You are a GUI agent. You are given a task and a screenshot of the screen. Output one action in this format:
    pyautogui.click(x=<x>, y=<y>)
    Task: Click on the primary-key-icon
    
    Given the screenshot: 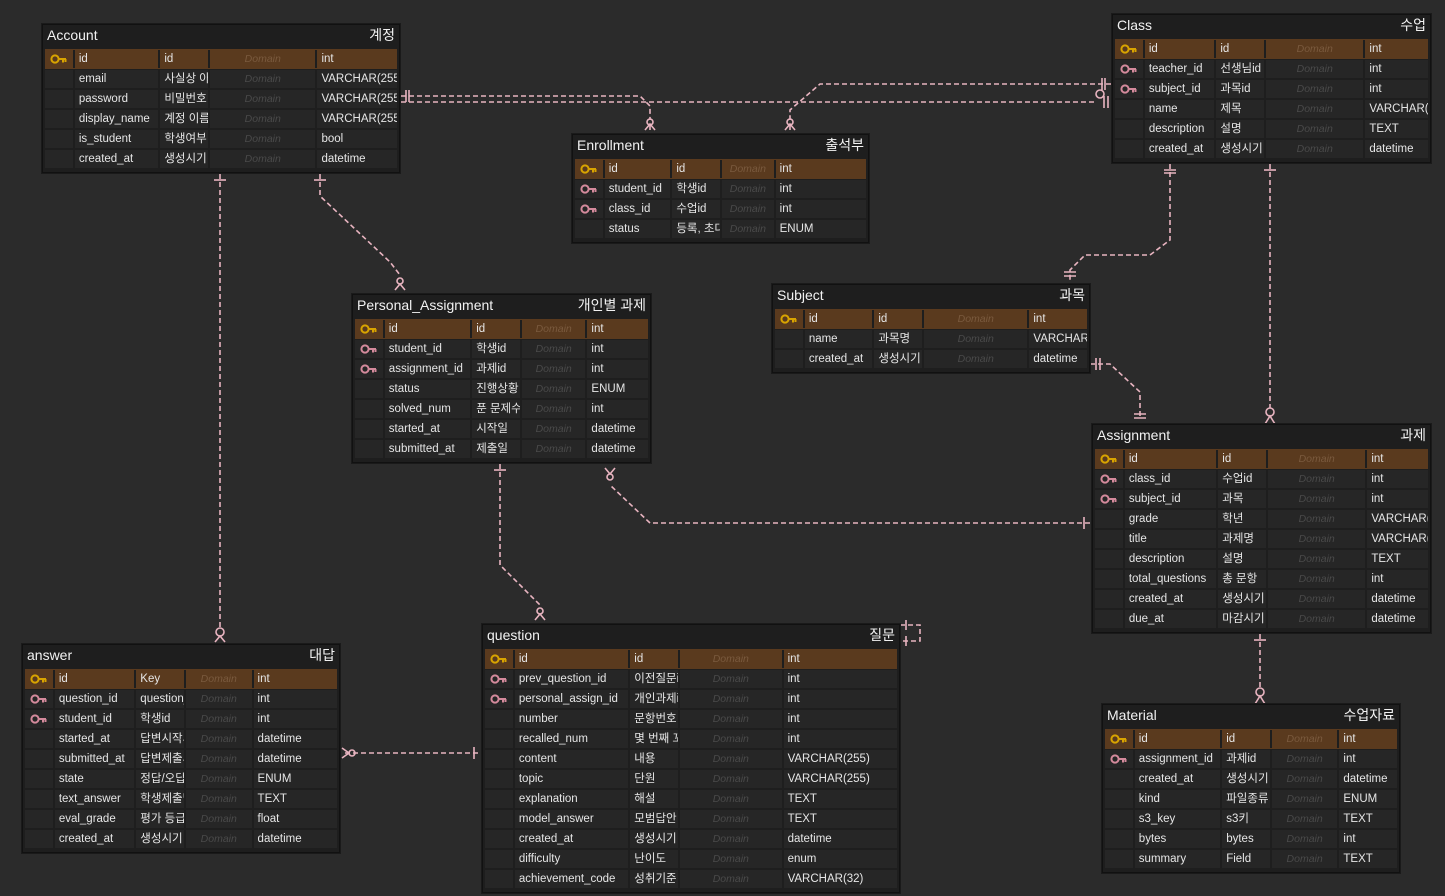 What is the action you would take?
    pyautogui.click(x=790, y=319)
    